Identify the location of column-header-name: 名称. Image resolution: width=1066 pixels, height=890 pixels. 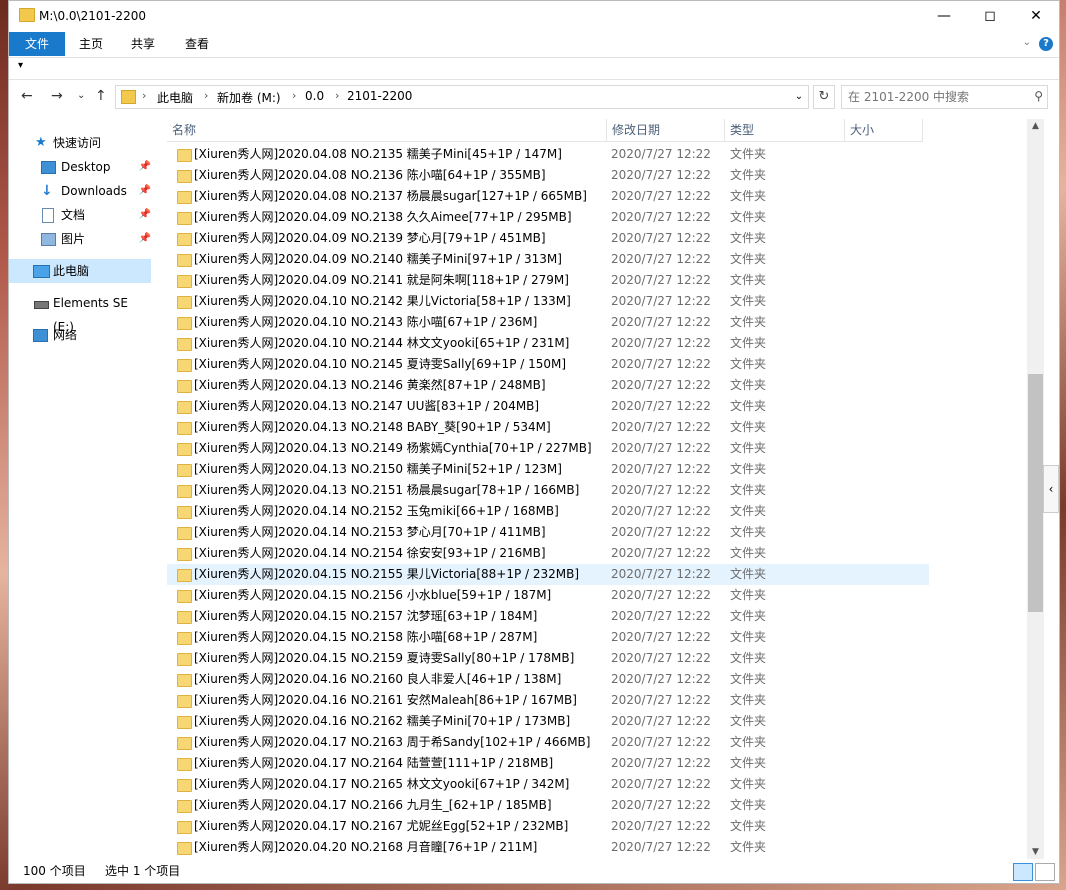
(387, 130).